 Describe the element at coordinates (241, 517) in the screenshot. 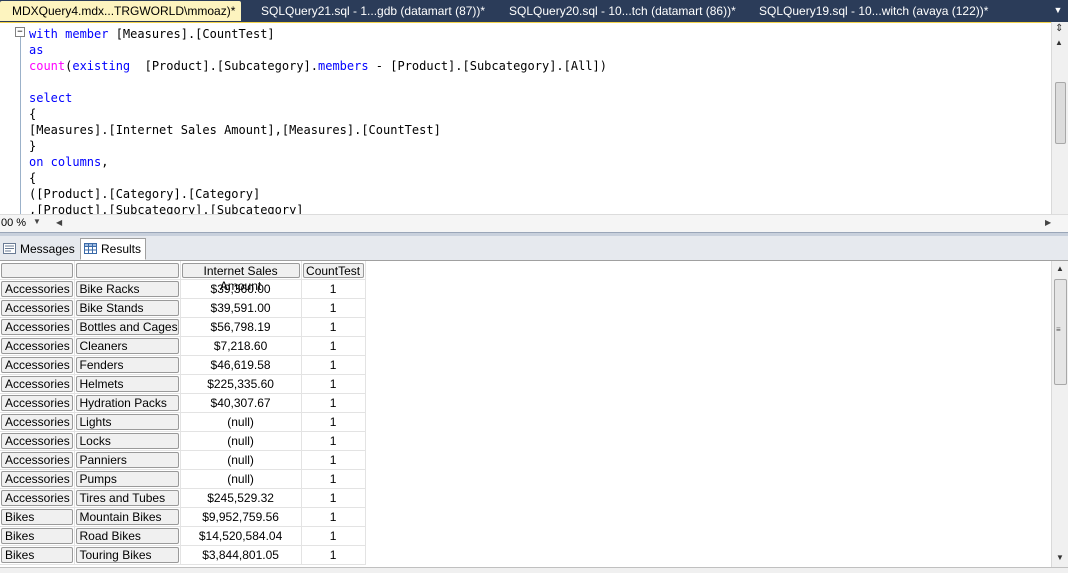

I see `internet-sales-amount-cell: $9,952,759.56` at that location.